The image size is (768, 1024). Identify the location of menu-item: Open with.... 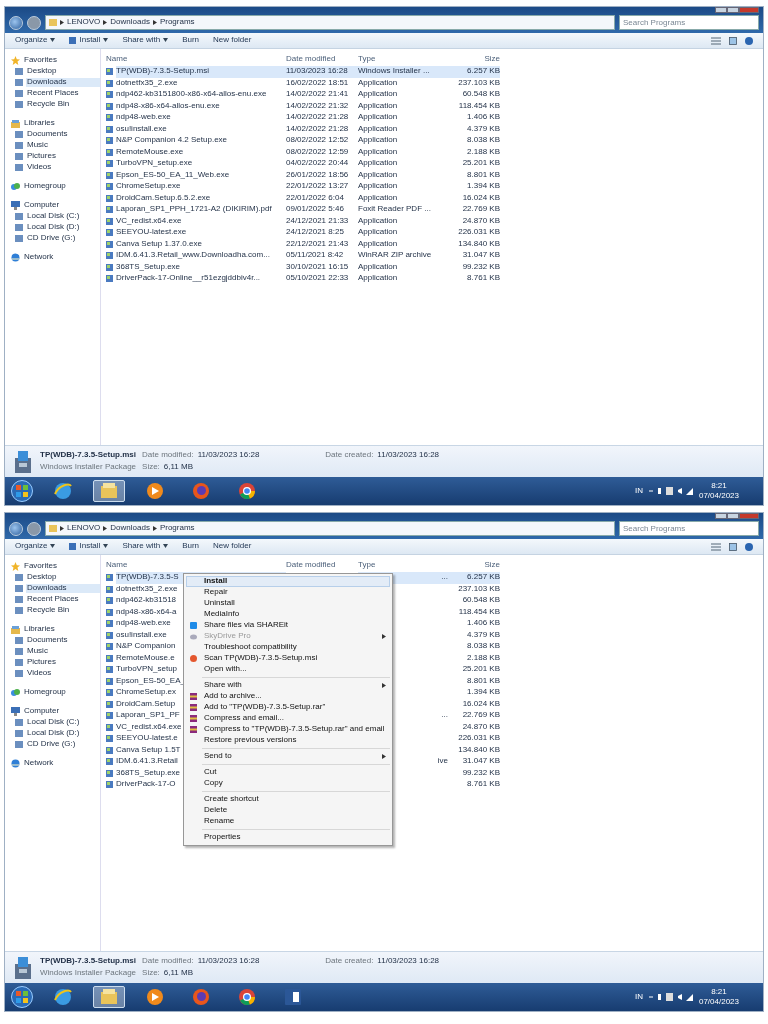
(288, 669).